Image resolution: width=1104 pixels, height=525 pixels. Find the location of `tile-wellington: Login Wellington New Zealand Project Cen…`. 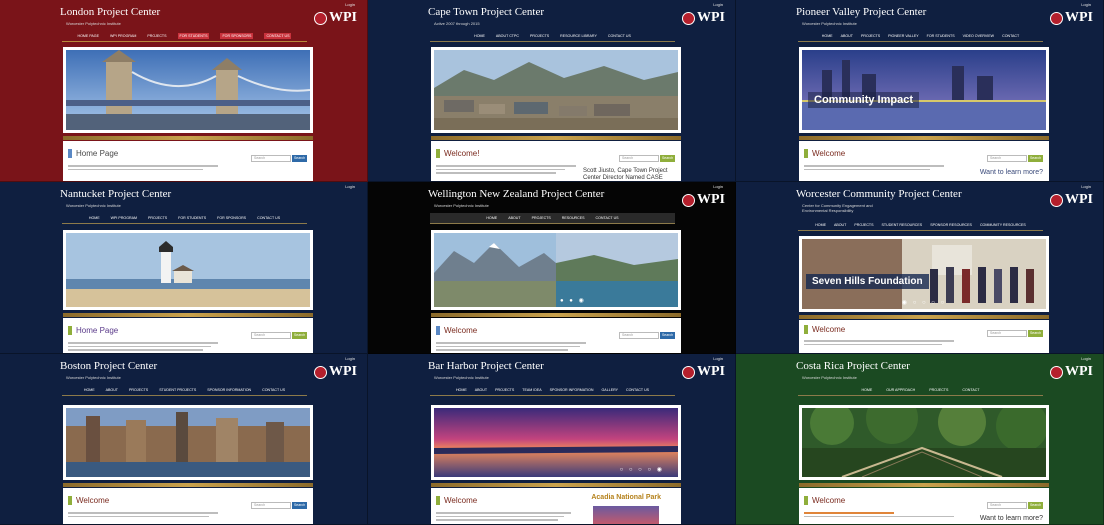

tile-wellington: Login Wellington New Zealand Project Cen… is located at coordinates (552, 268).